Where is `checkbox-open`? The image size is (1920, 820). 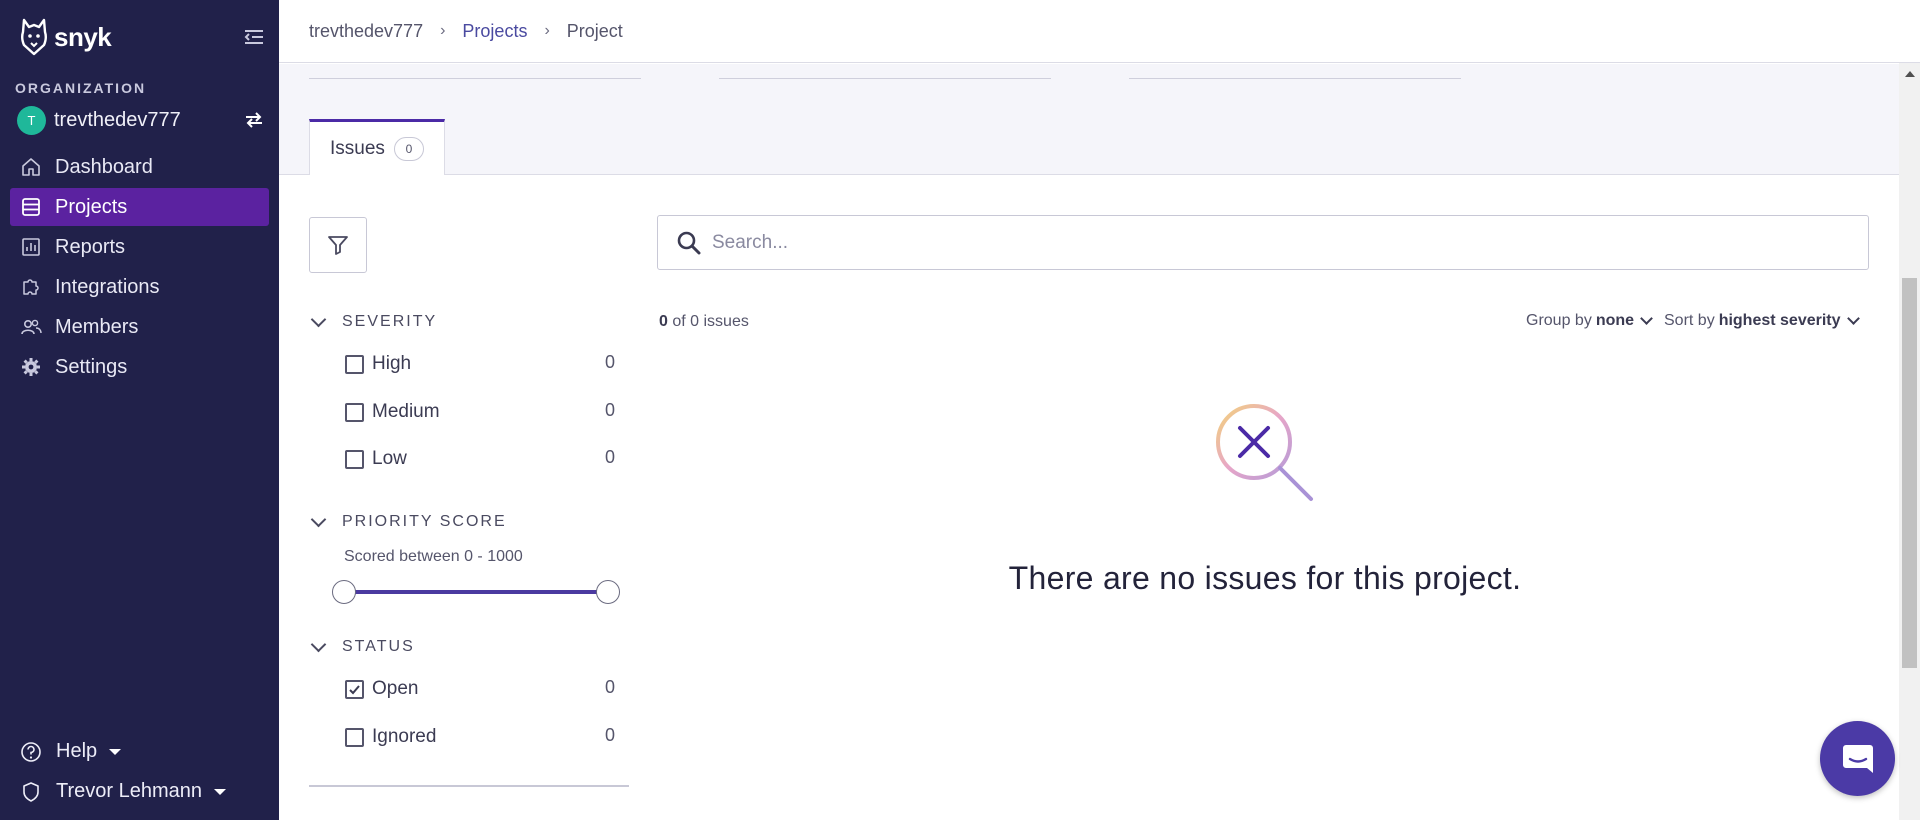 checkbox-open is located at coordinates (354, 689).